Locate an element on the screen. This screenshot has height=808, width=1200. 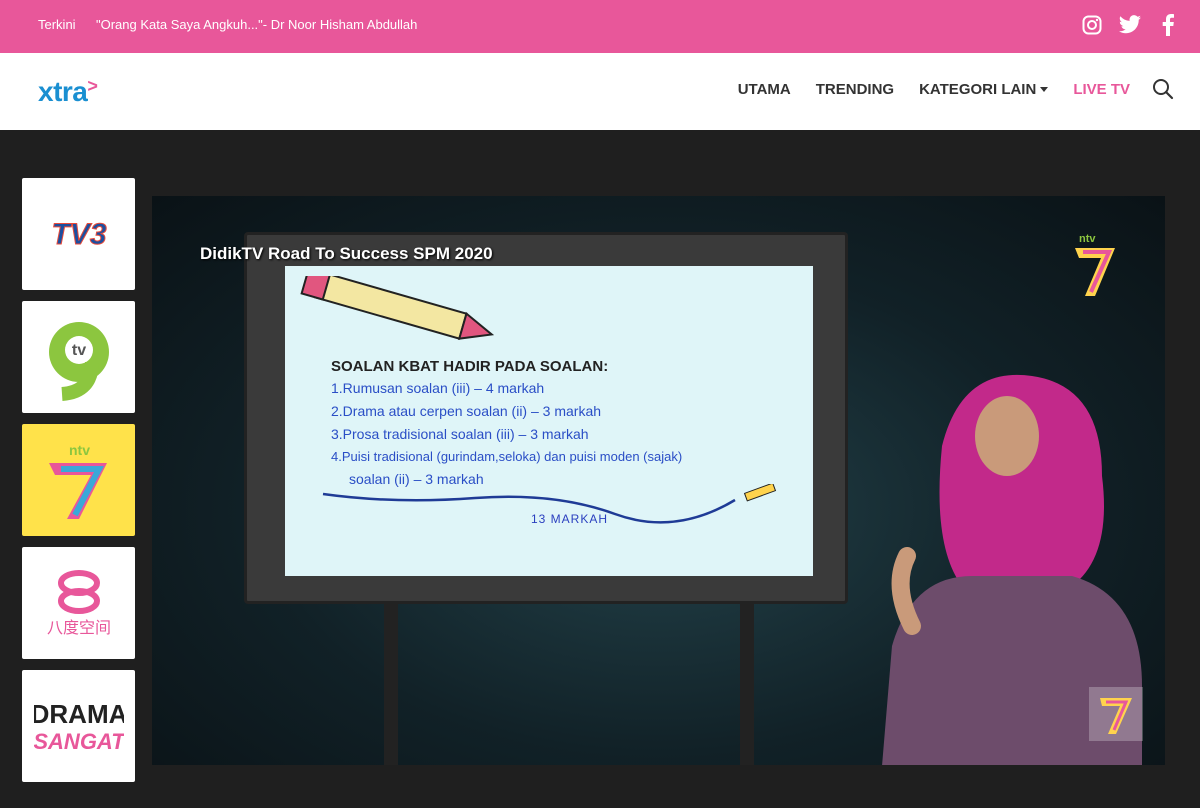
main-nav: UTAMA TRENDING KATEGORI LAIN LIVE TV is located at coordinates (943, 89).